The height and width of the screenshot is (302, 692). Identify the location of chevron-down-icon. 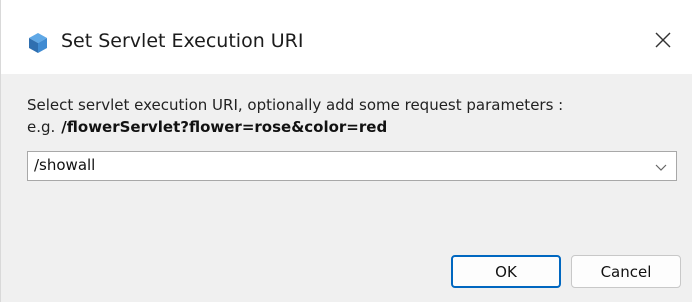
(661, 166).